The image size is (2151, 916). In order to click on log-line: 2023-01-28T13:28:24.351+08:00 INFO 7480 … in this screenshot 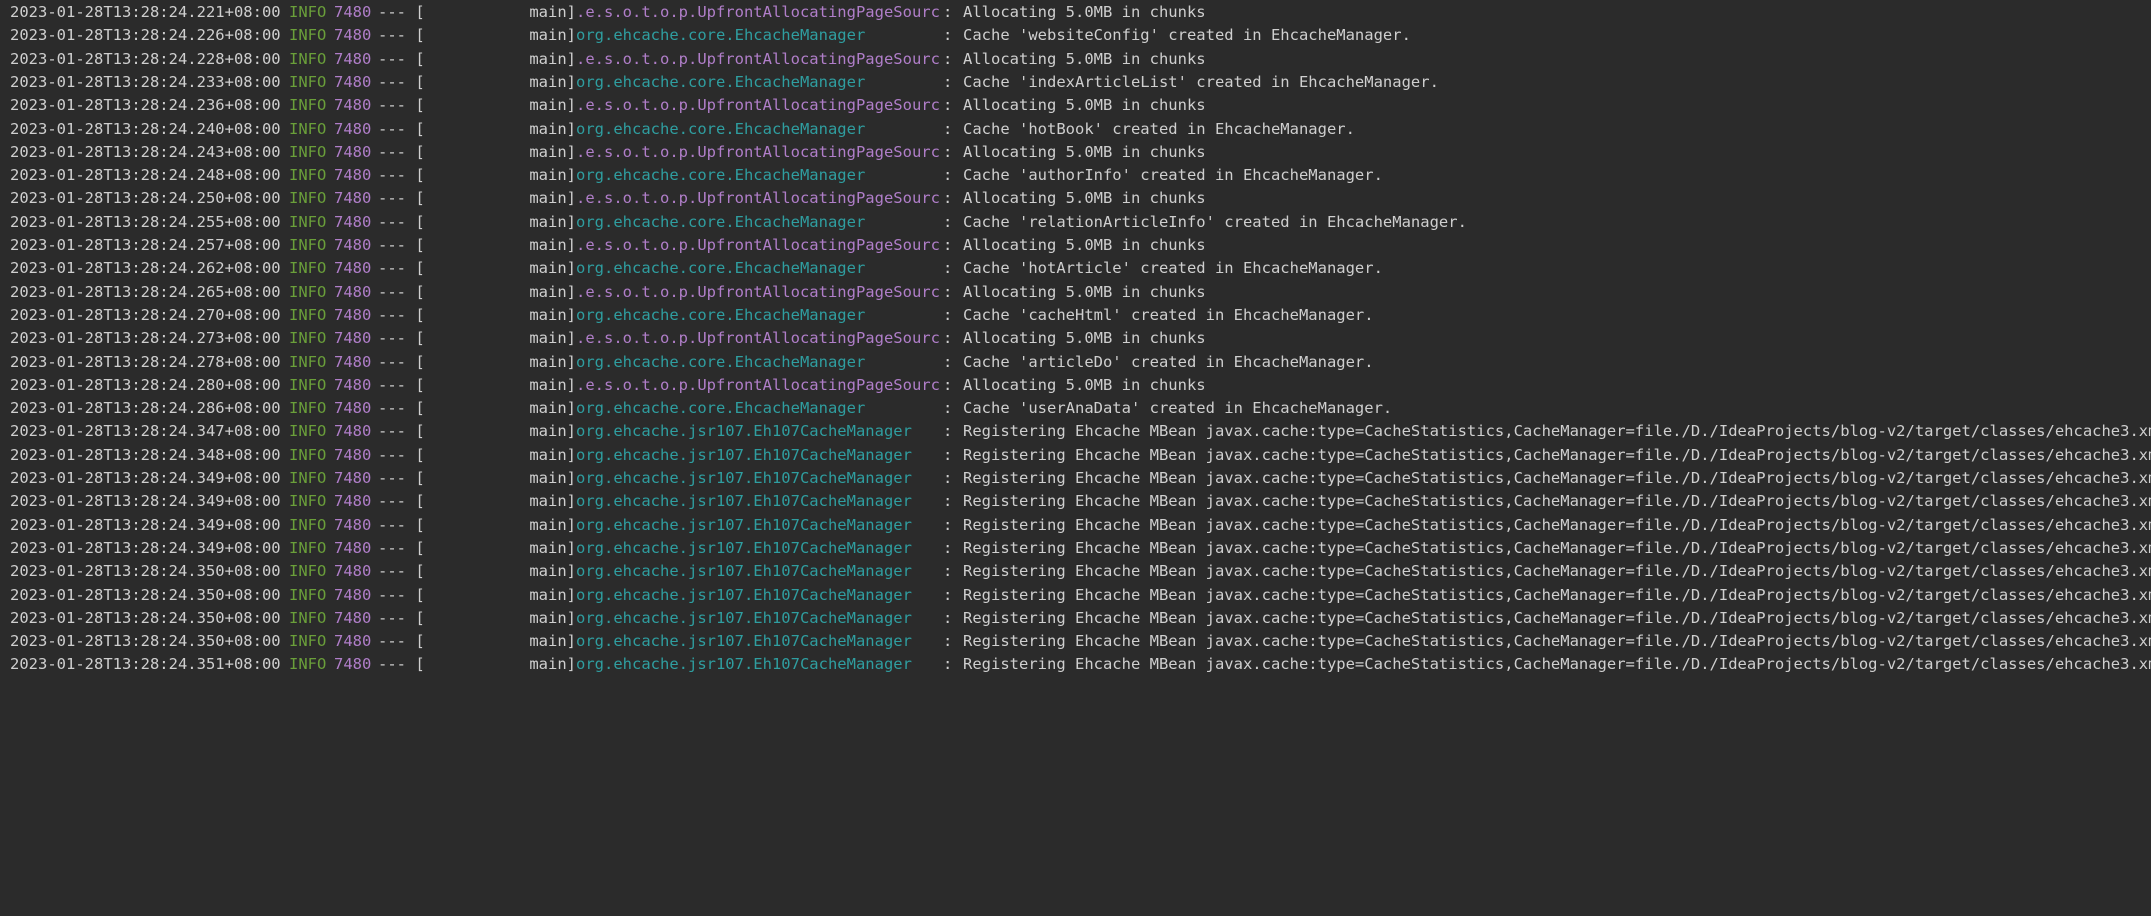, I will do `click(1075, 668)`.